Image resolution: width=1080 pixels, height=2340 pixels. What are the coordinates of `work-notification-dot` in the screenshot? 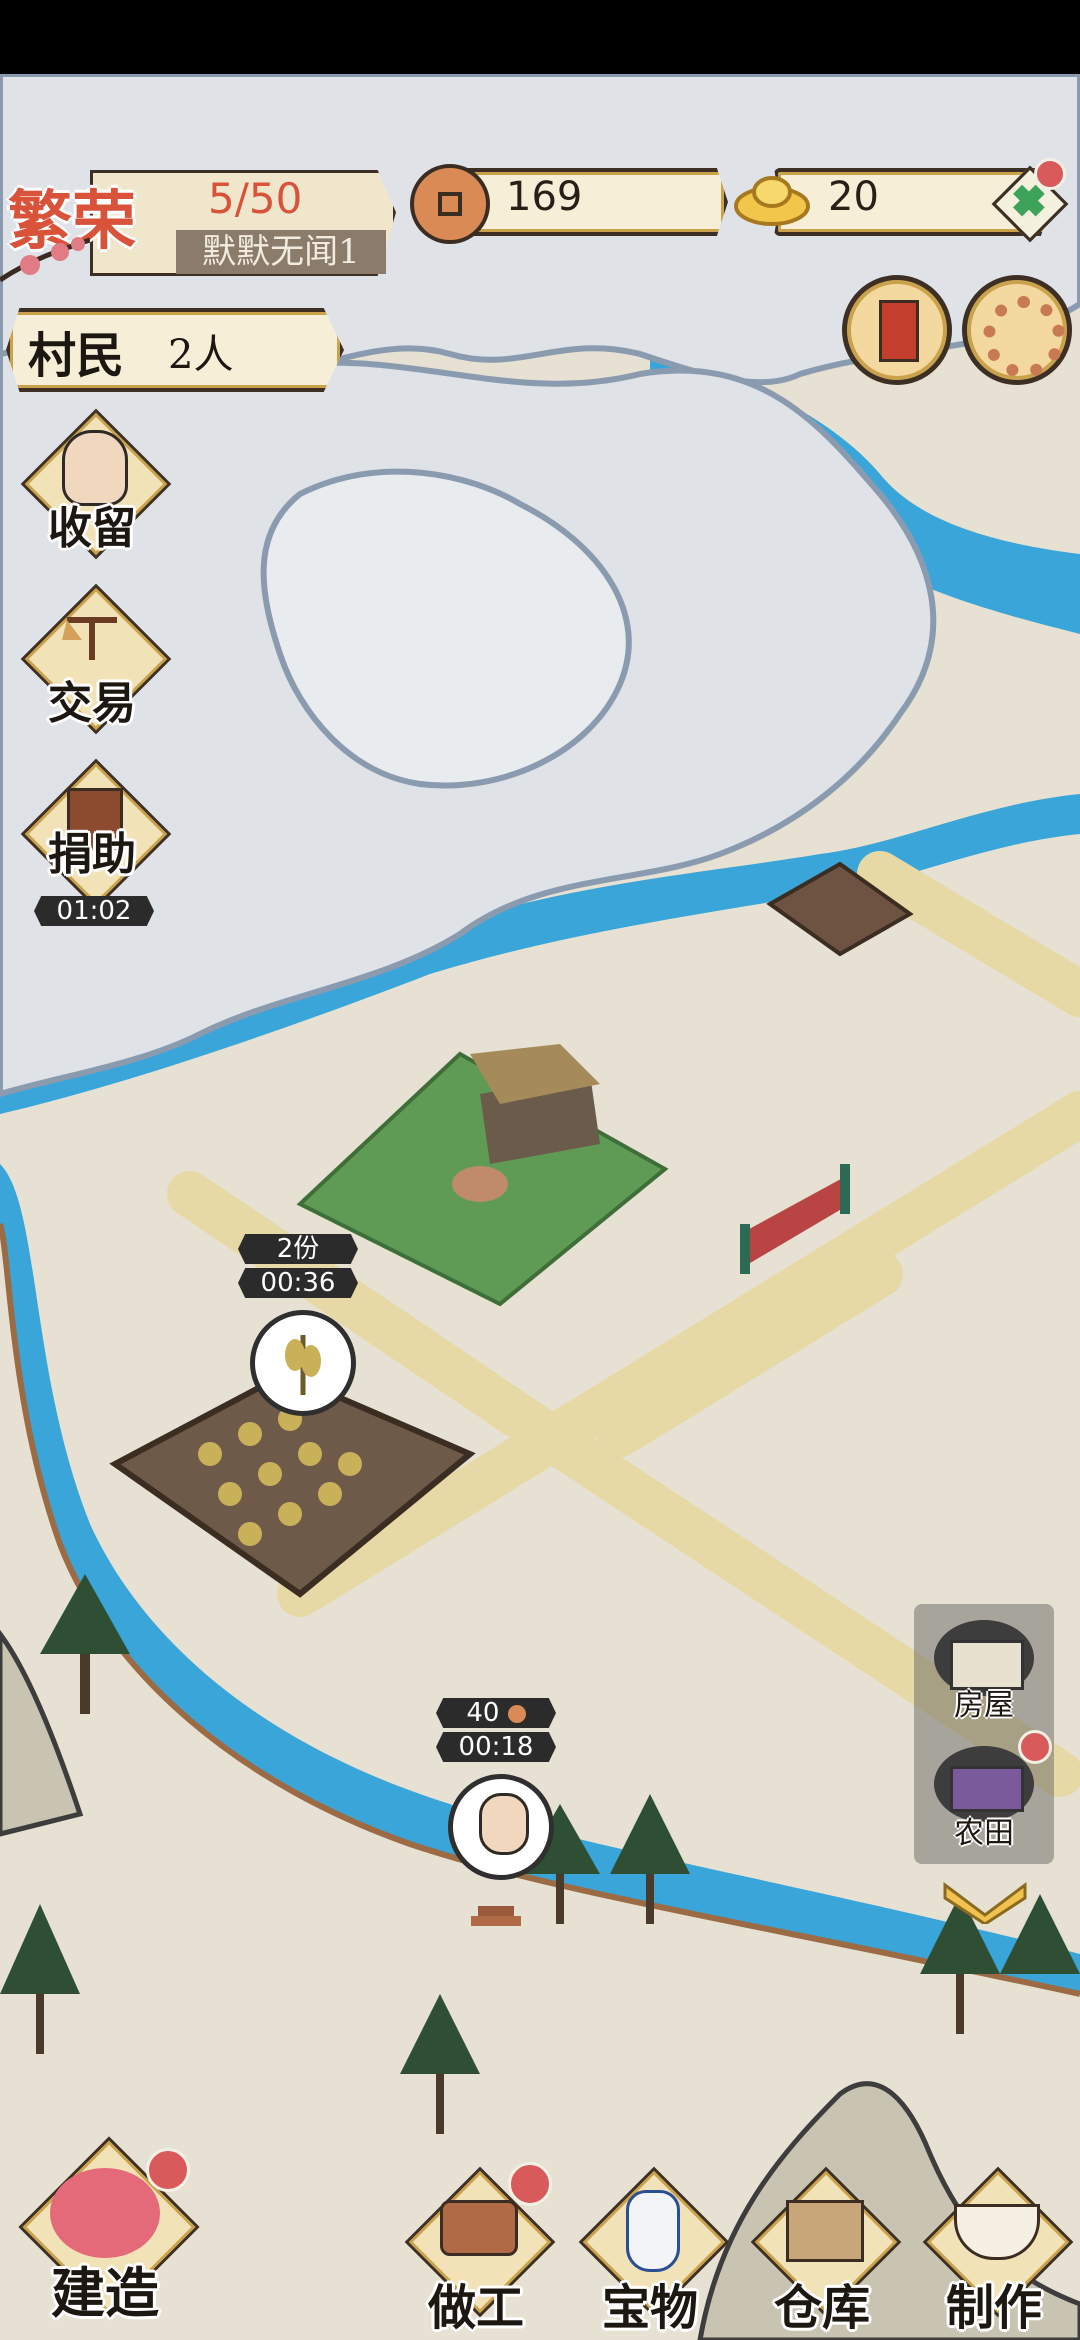 It's located at (530, 2184).